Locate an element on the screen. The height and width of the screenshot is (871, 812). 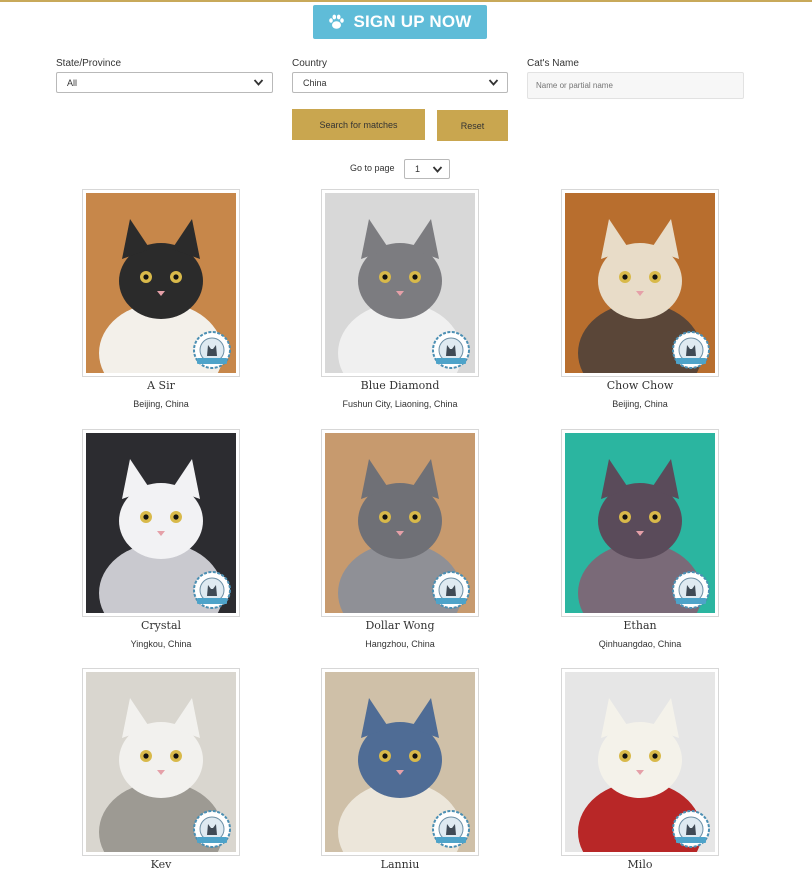
cat-name: Milo is located at coordinates (640, 864).